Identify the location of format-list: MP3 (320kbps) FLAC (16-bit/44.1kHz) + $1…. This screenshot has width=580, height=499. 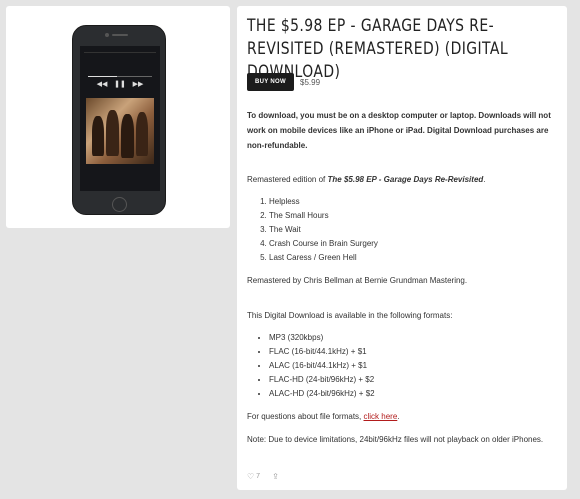
(317, 366).